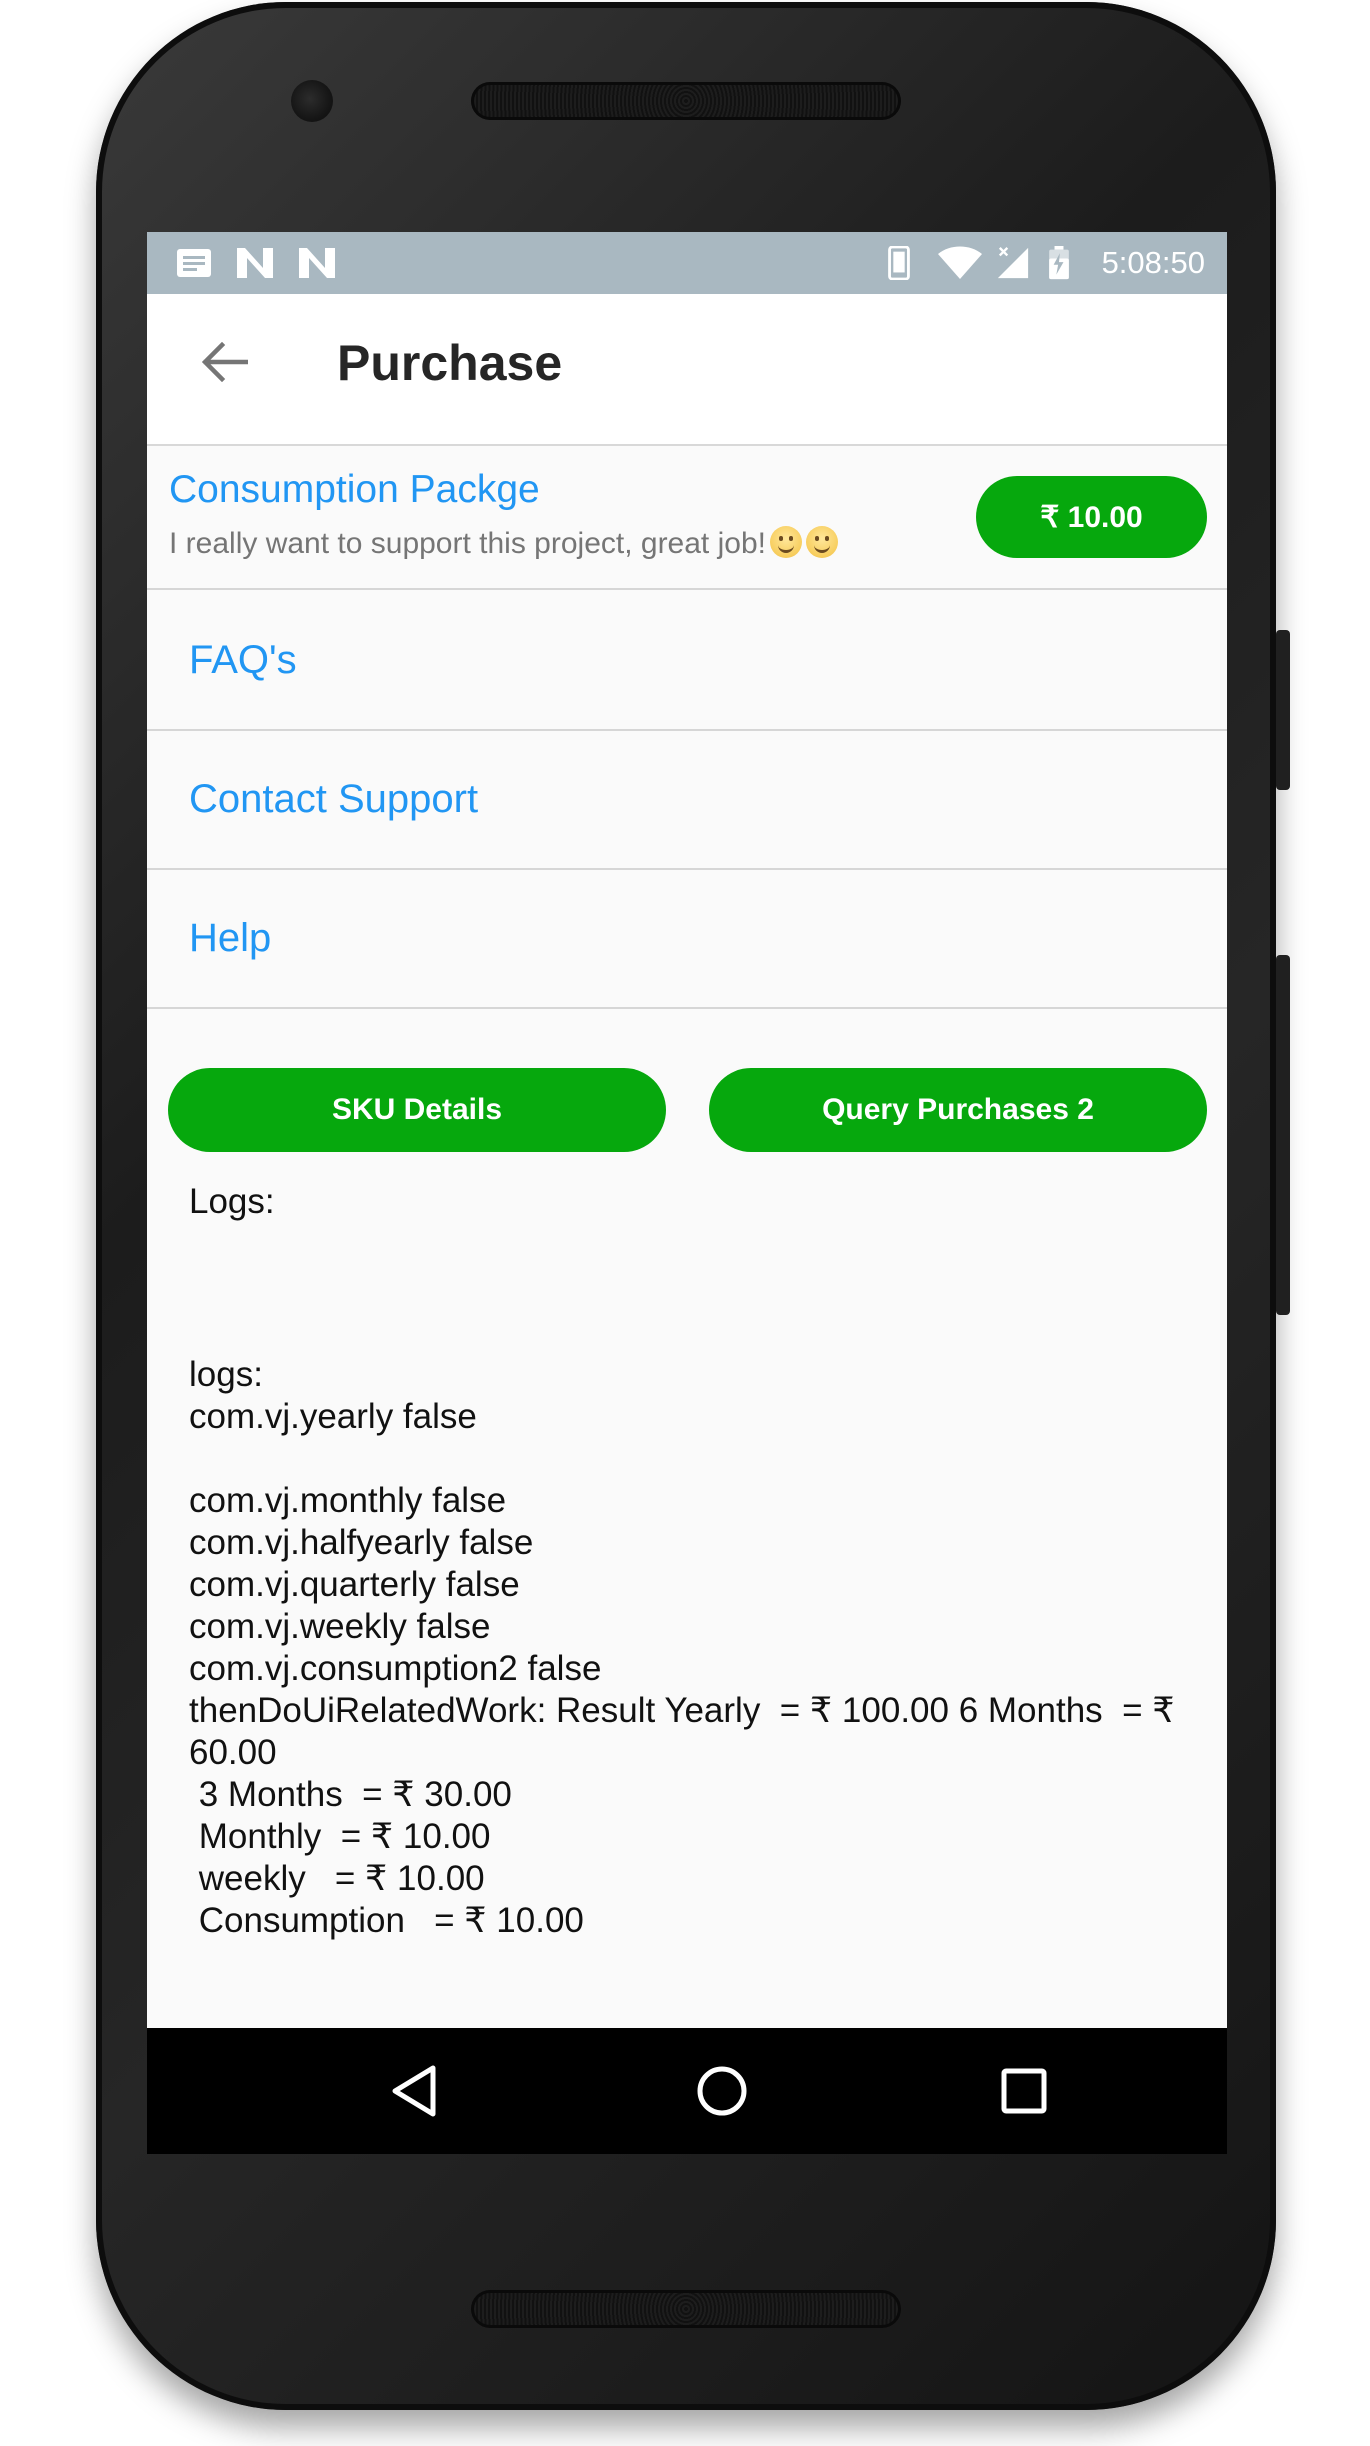  I want to click on battery-icon, so click(1059, 263).